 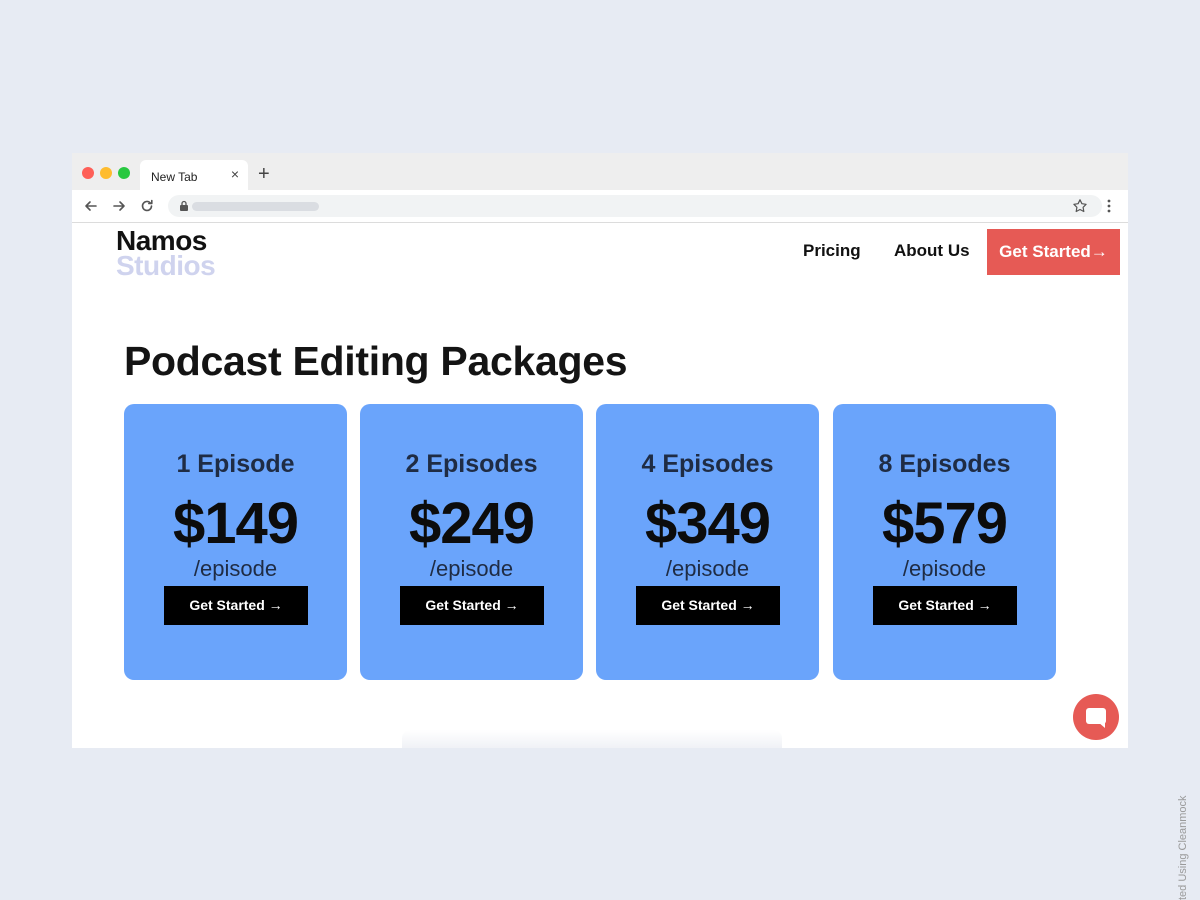 What do you see at coordinates (1096, 717) in the screenshot?
I see `chat-button` at bounding box center [1096, 717].